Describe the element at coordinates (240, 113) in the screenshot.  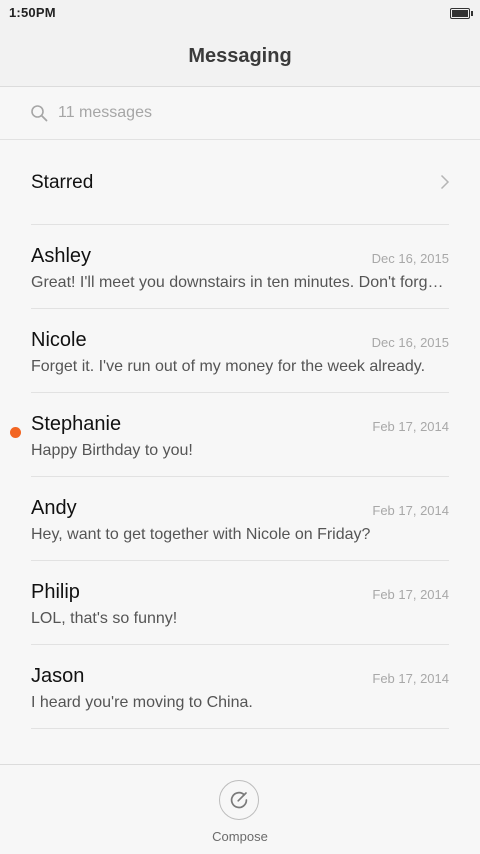
I see `search-bar: 11 messages` at that location.